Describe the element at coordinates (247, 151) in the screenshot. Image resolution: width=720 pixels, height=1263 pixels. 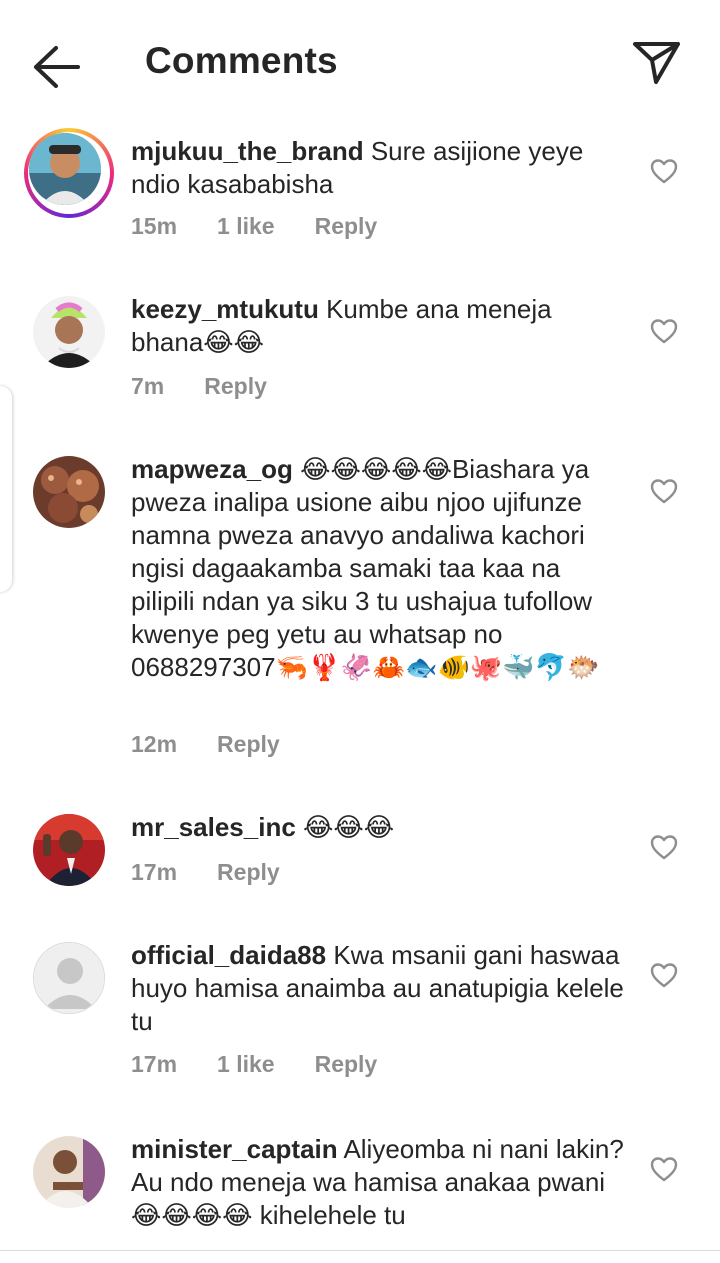
I see `comment-username: mjukuu_the_brand` at that location.